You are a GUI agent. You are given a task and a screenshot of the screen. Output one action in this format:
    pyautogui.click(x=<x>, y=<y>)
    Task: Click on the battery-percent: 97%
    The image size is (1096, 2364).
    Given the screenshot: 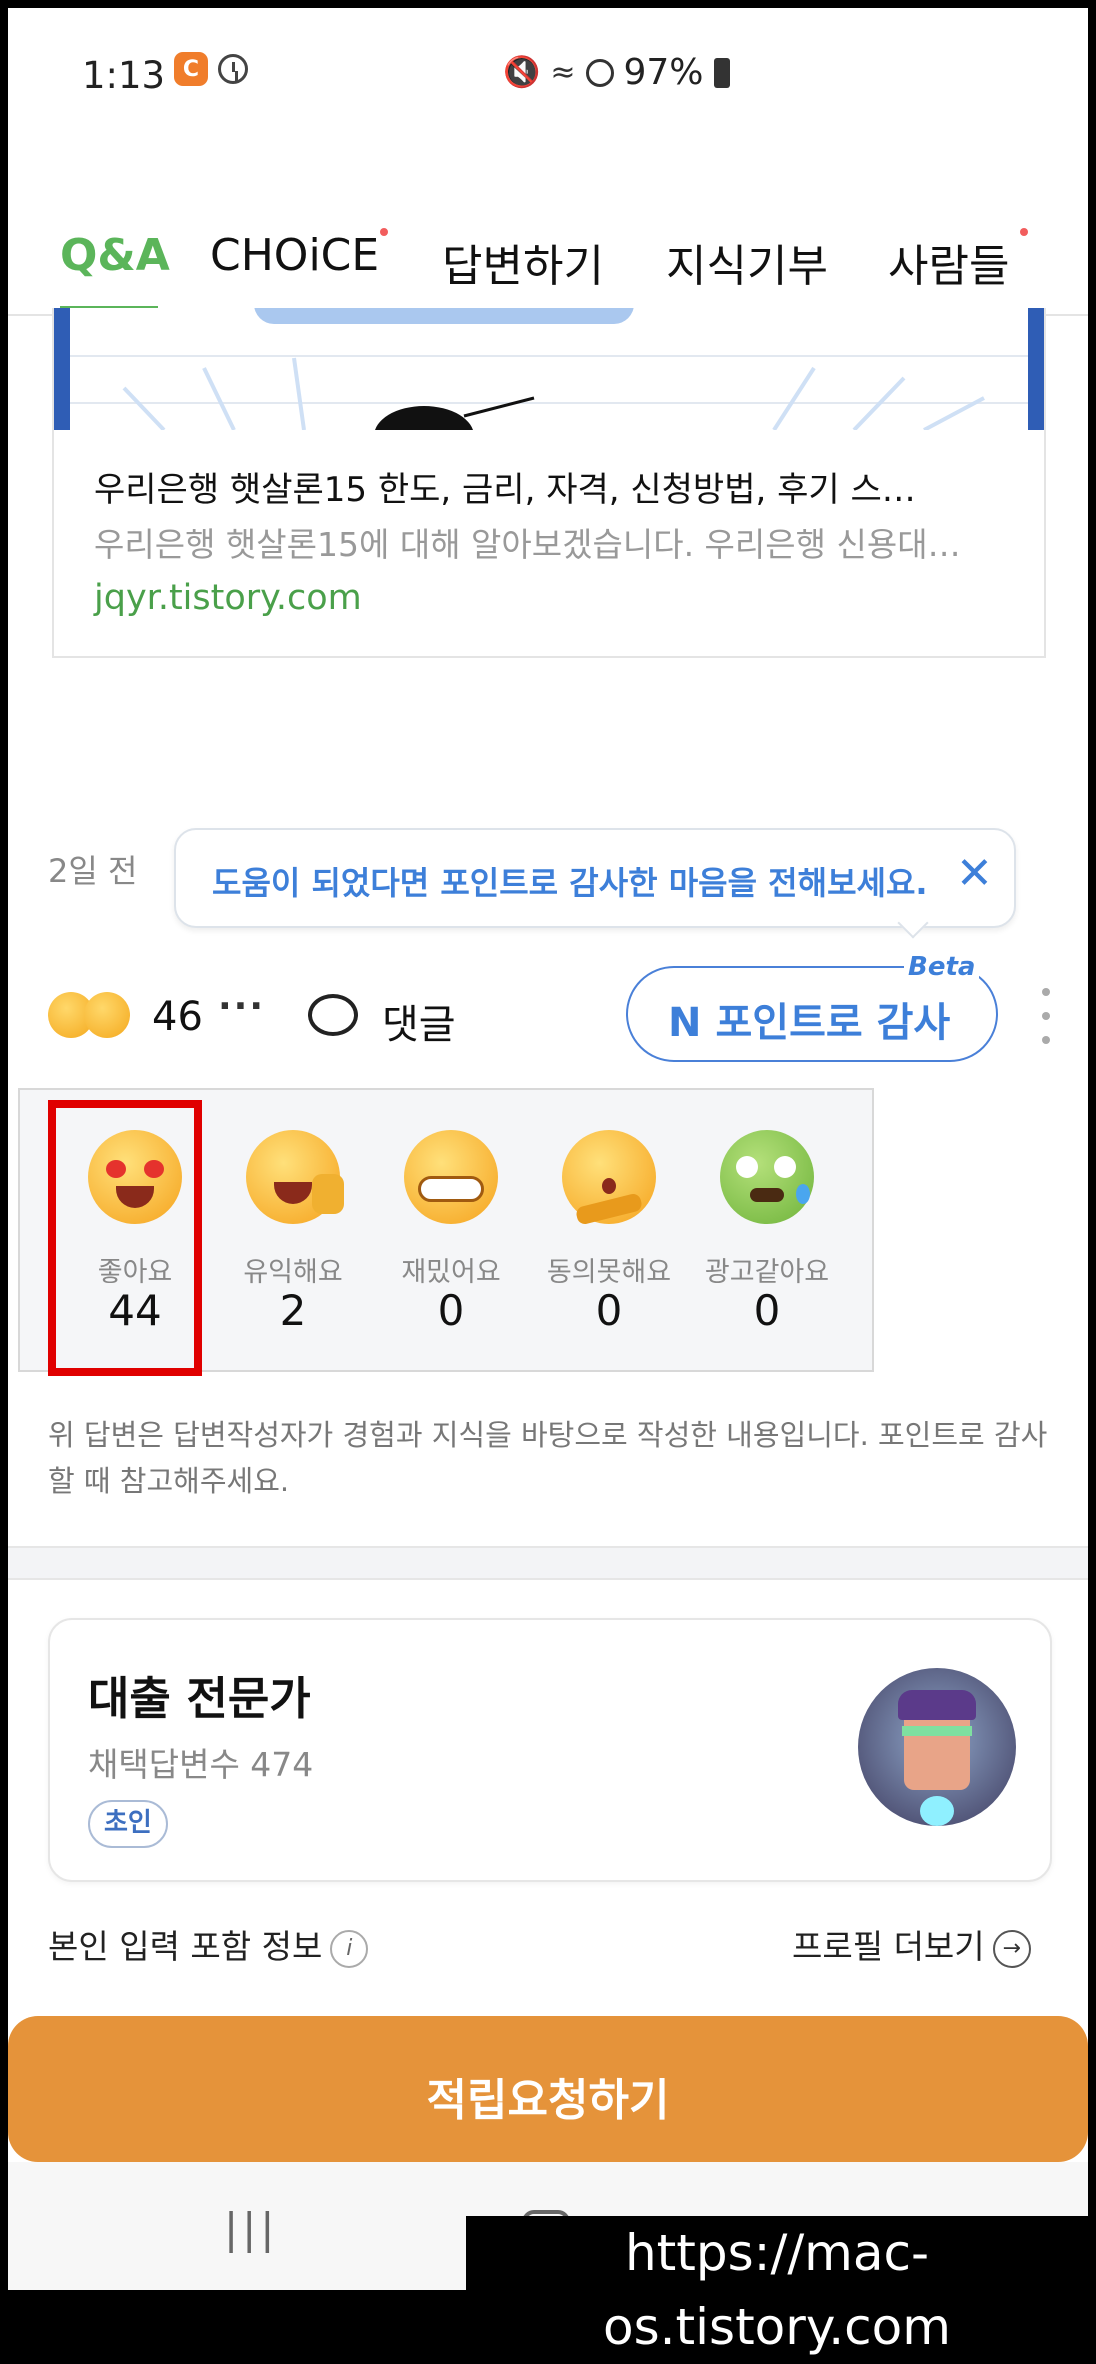 What is the action you would take?
    pyautogui.click(x=663, y=72)
    